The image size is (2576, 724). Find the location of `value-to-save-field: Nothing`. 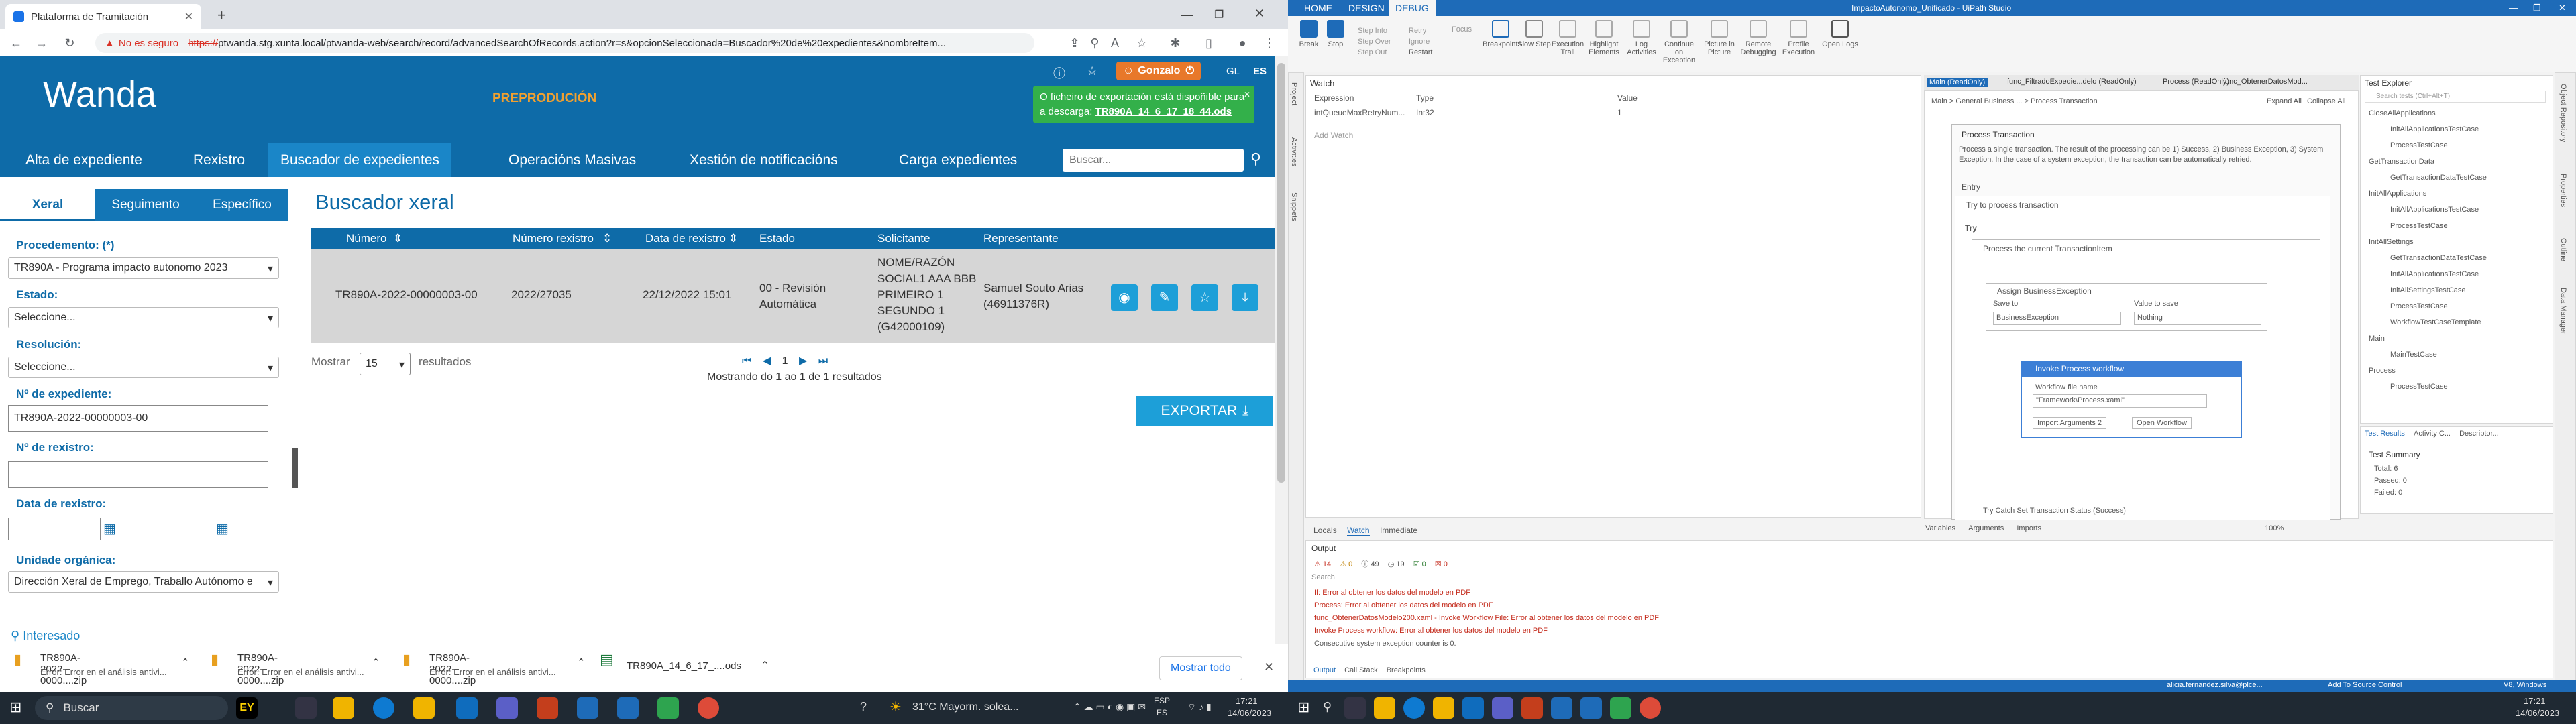

value-to-save-field: Nothing is located at coordinates (2197, 318).